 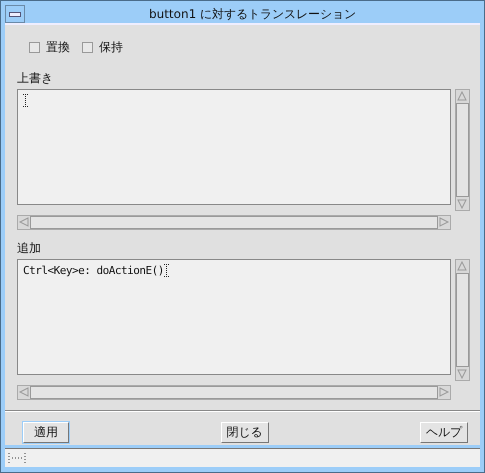 I want to click on dotted-bracket-icon, so click(x=17, y=458).